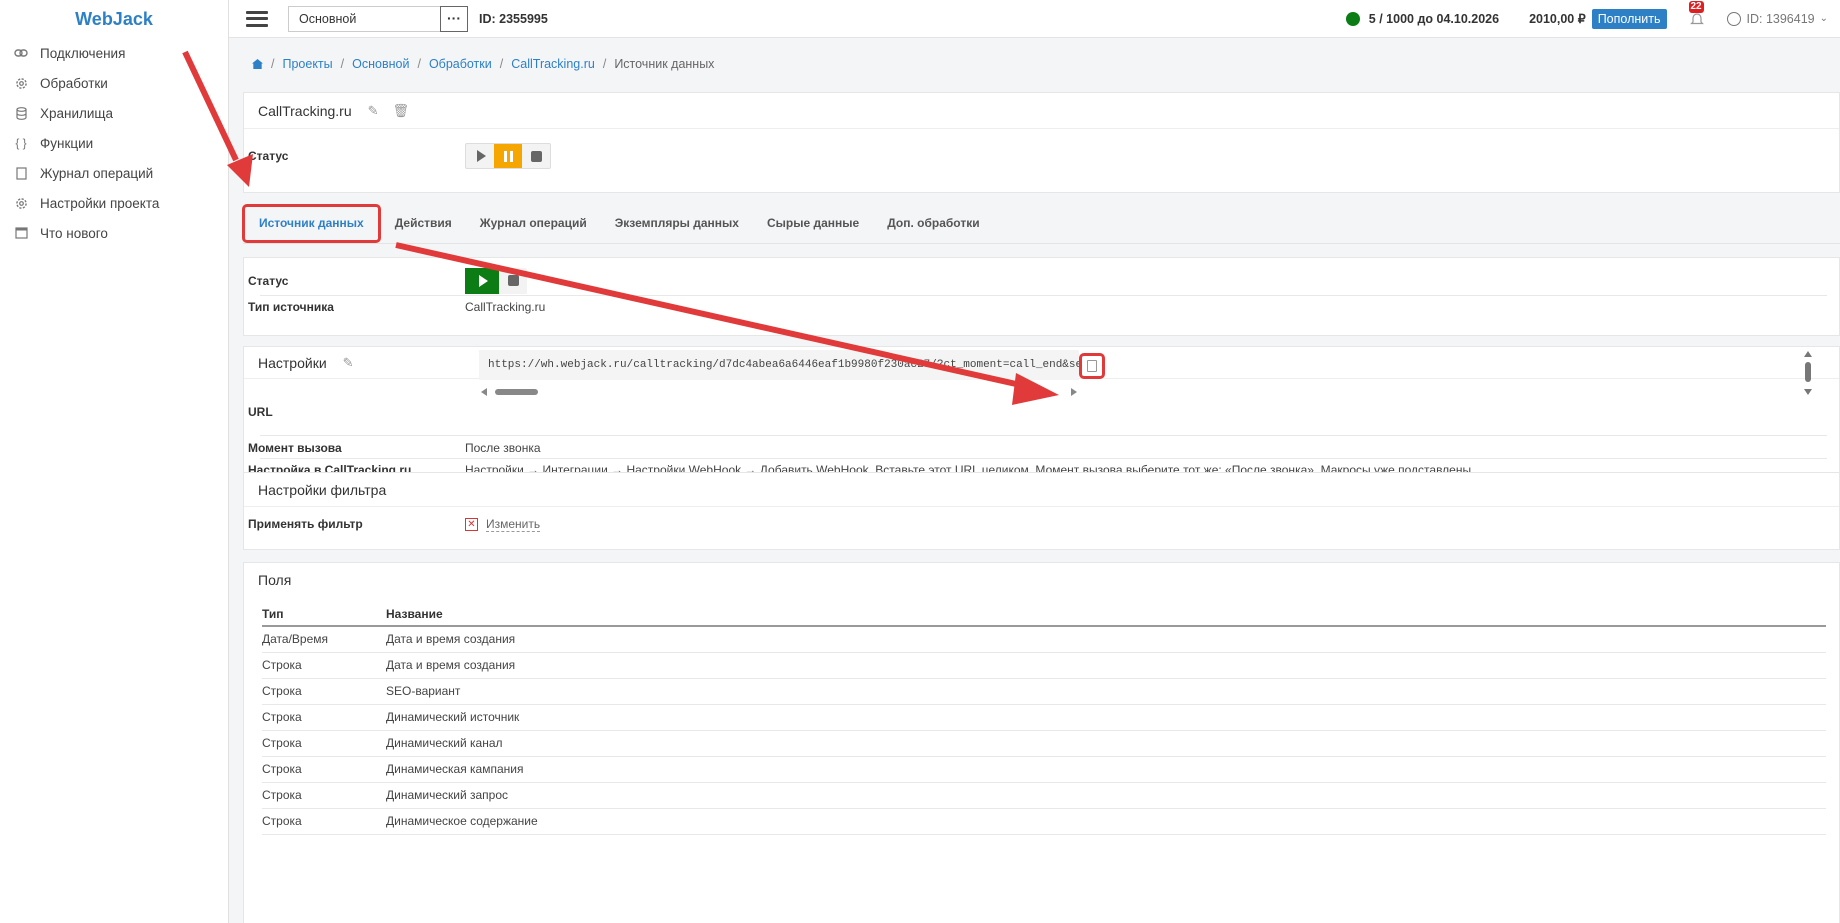 The height and width of the screenshot is (923, 1840). I want to click on table-row: Строка Динамическая кампания, so click(1044, 769).